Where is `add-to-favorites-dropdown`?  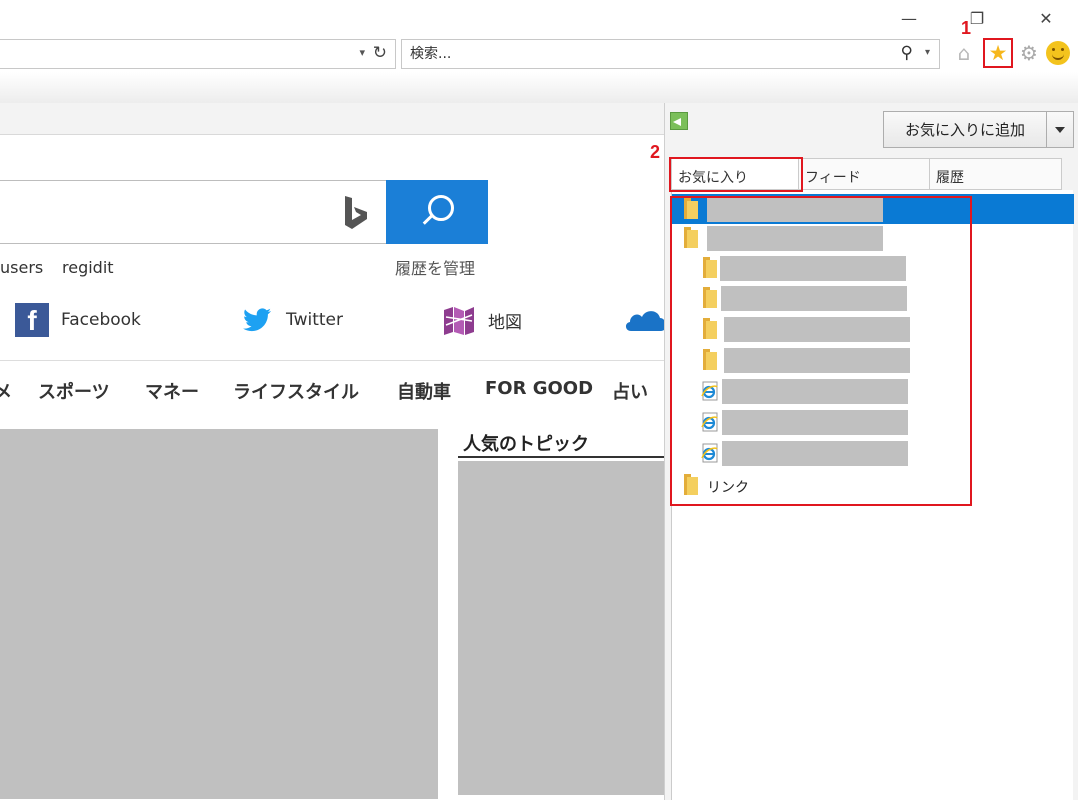
add-to-favorites-dropdown is located at coordinates (1060, 129).